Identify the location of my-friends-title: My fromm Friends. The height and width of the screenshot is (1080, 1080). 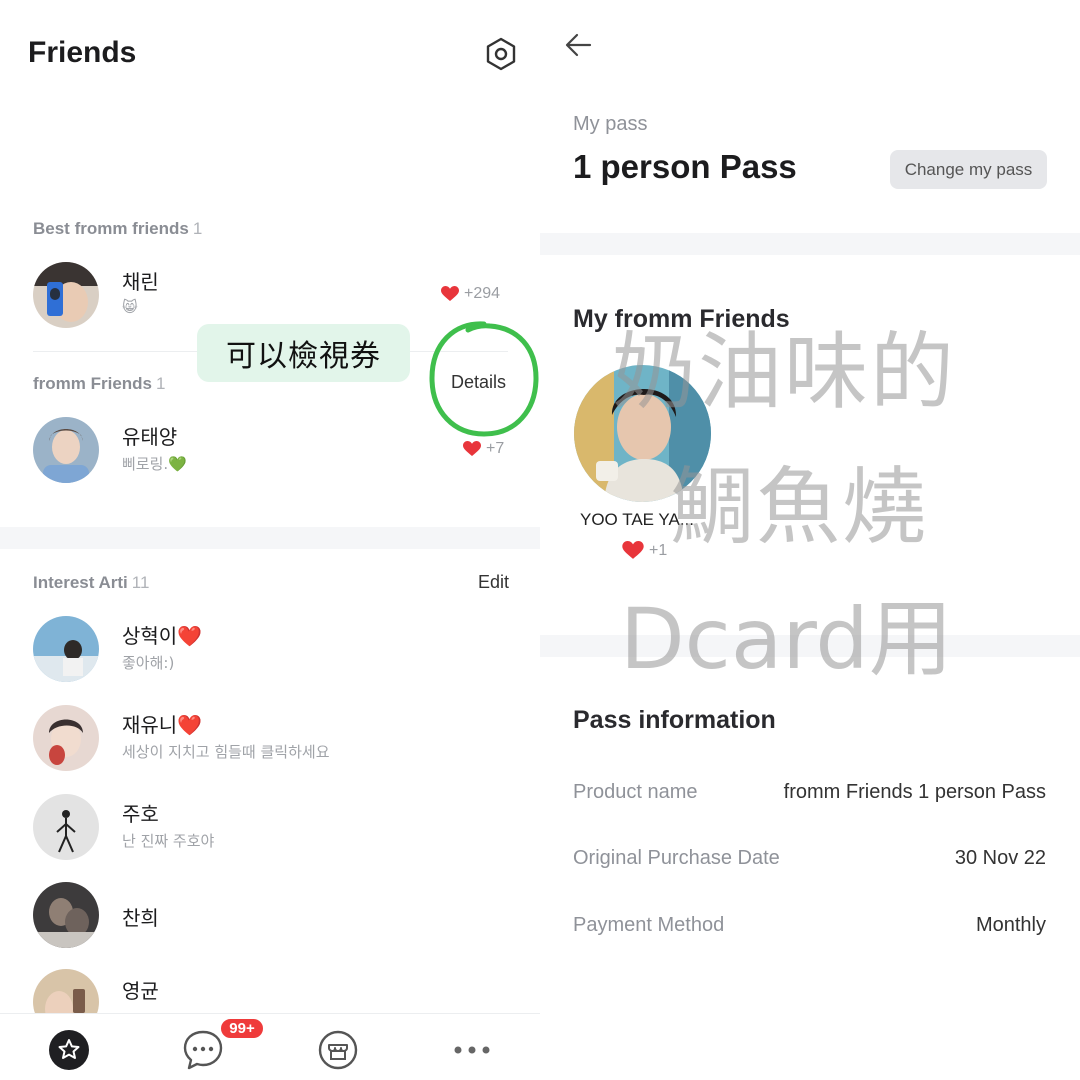
(681, 319).